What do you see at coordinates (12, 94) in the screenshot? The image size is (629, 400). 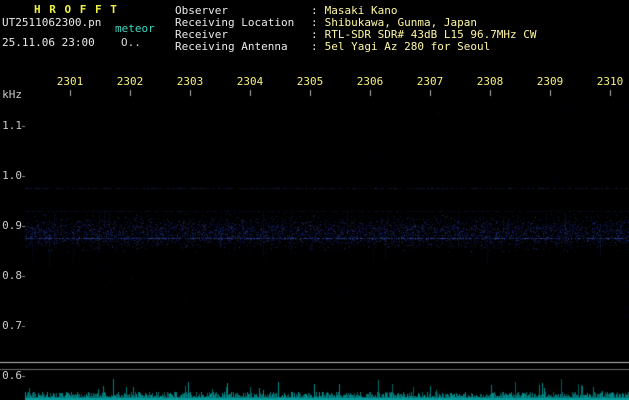 I see `y-axis-unit-label: kHz` at bounding box center [12, 94].